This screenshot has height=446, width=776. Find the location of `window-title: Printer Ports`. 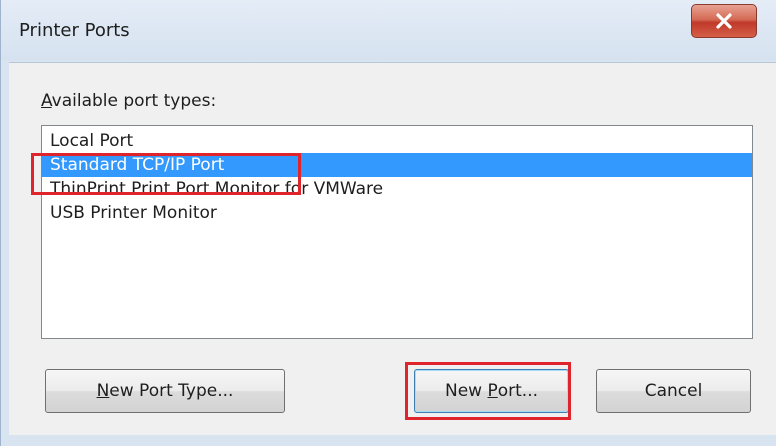

window-title: Printer Ports is located at coordinates (74, 30).